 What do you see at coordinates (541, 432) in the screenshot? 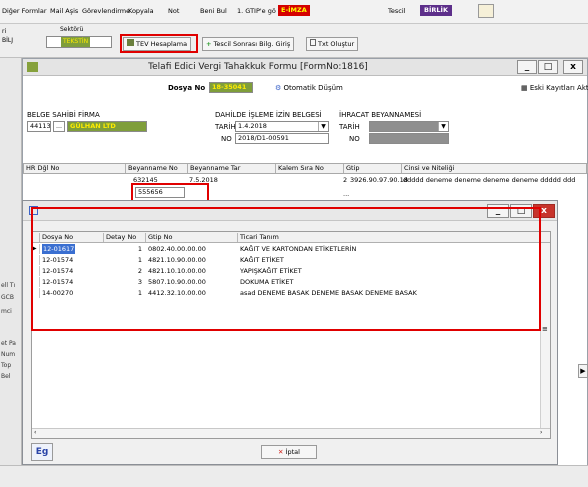
I see `scroll-right-arrow: ›` at bounding box center [541, 432].